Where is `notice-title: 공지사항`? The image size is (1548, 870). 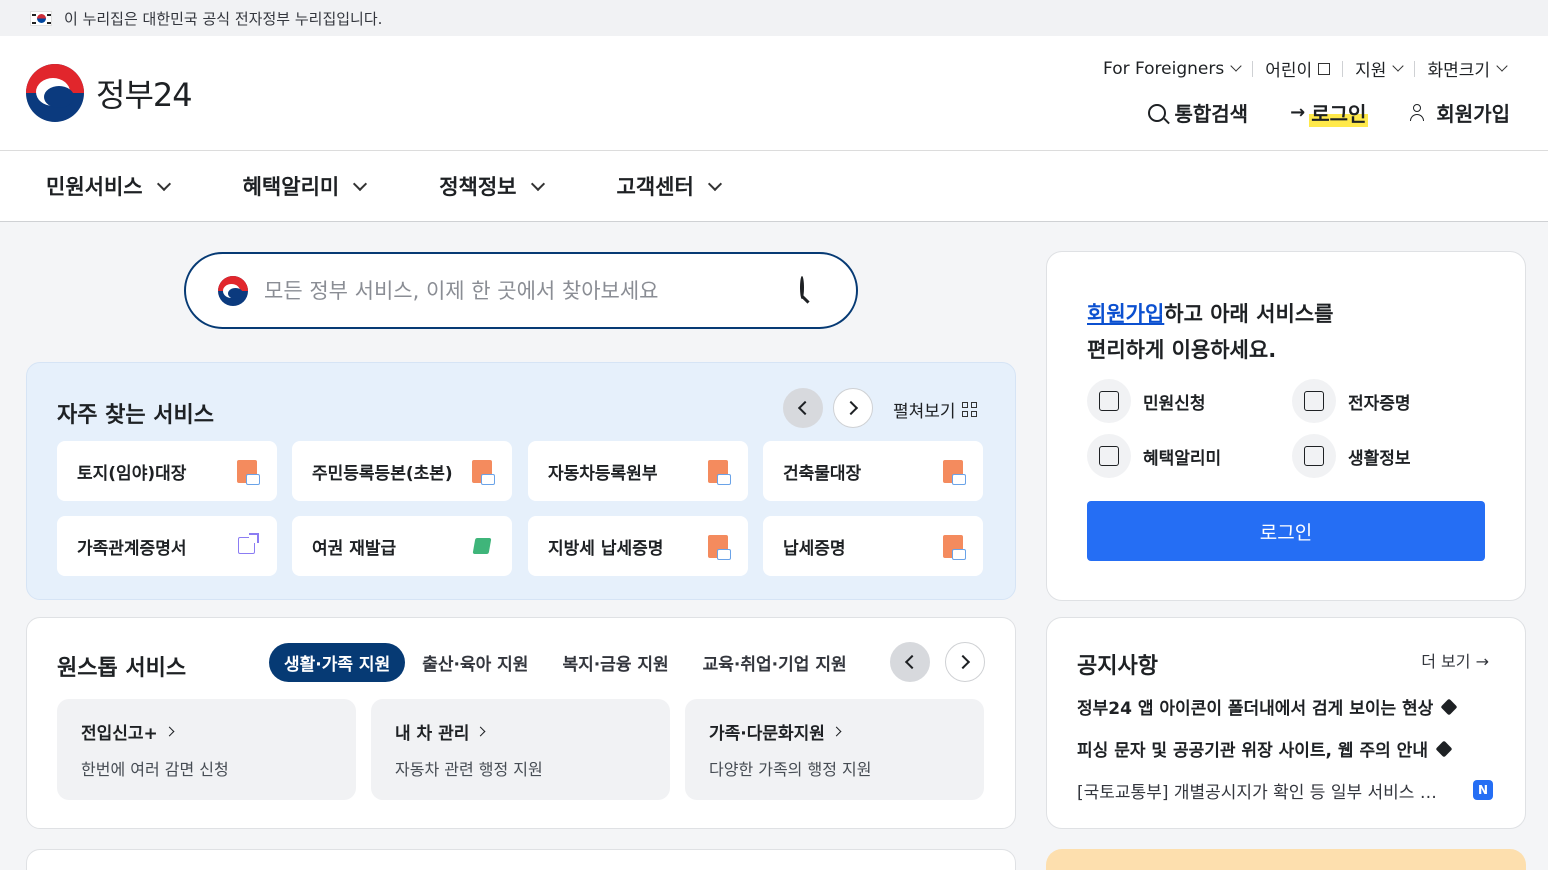
notice-title: 공지사항 is located at coordinates (1117, 666).